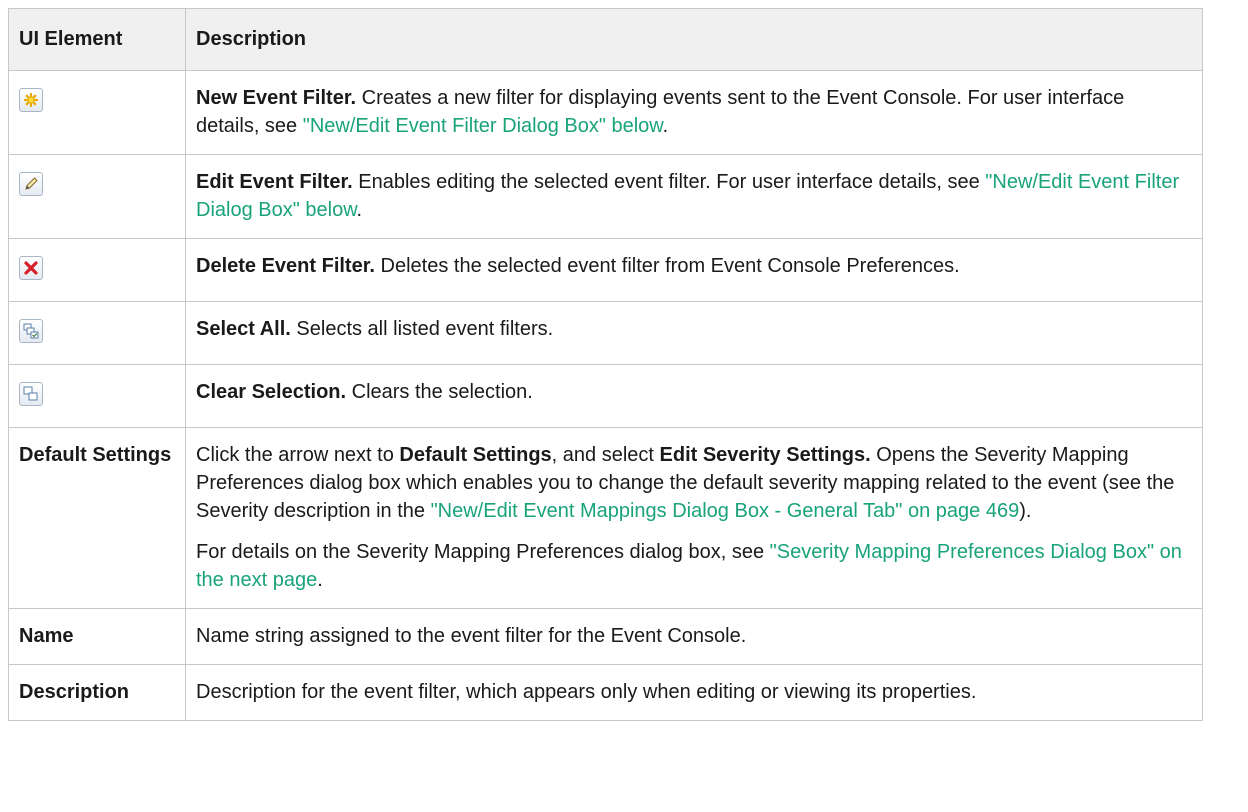 The height and width of the screenshot is (812, 1248). What do you see at coordinates (475, 455) in the screenshot?
I see `bold-text: Default Settings` at bounding box center [475, 455].